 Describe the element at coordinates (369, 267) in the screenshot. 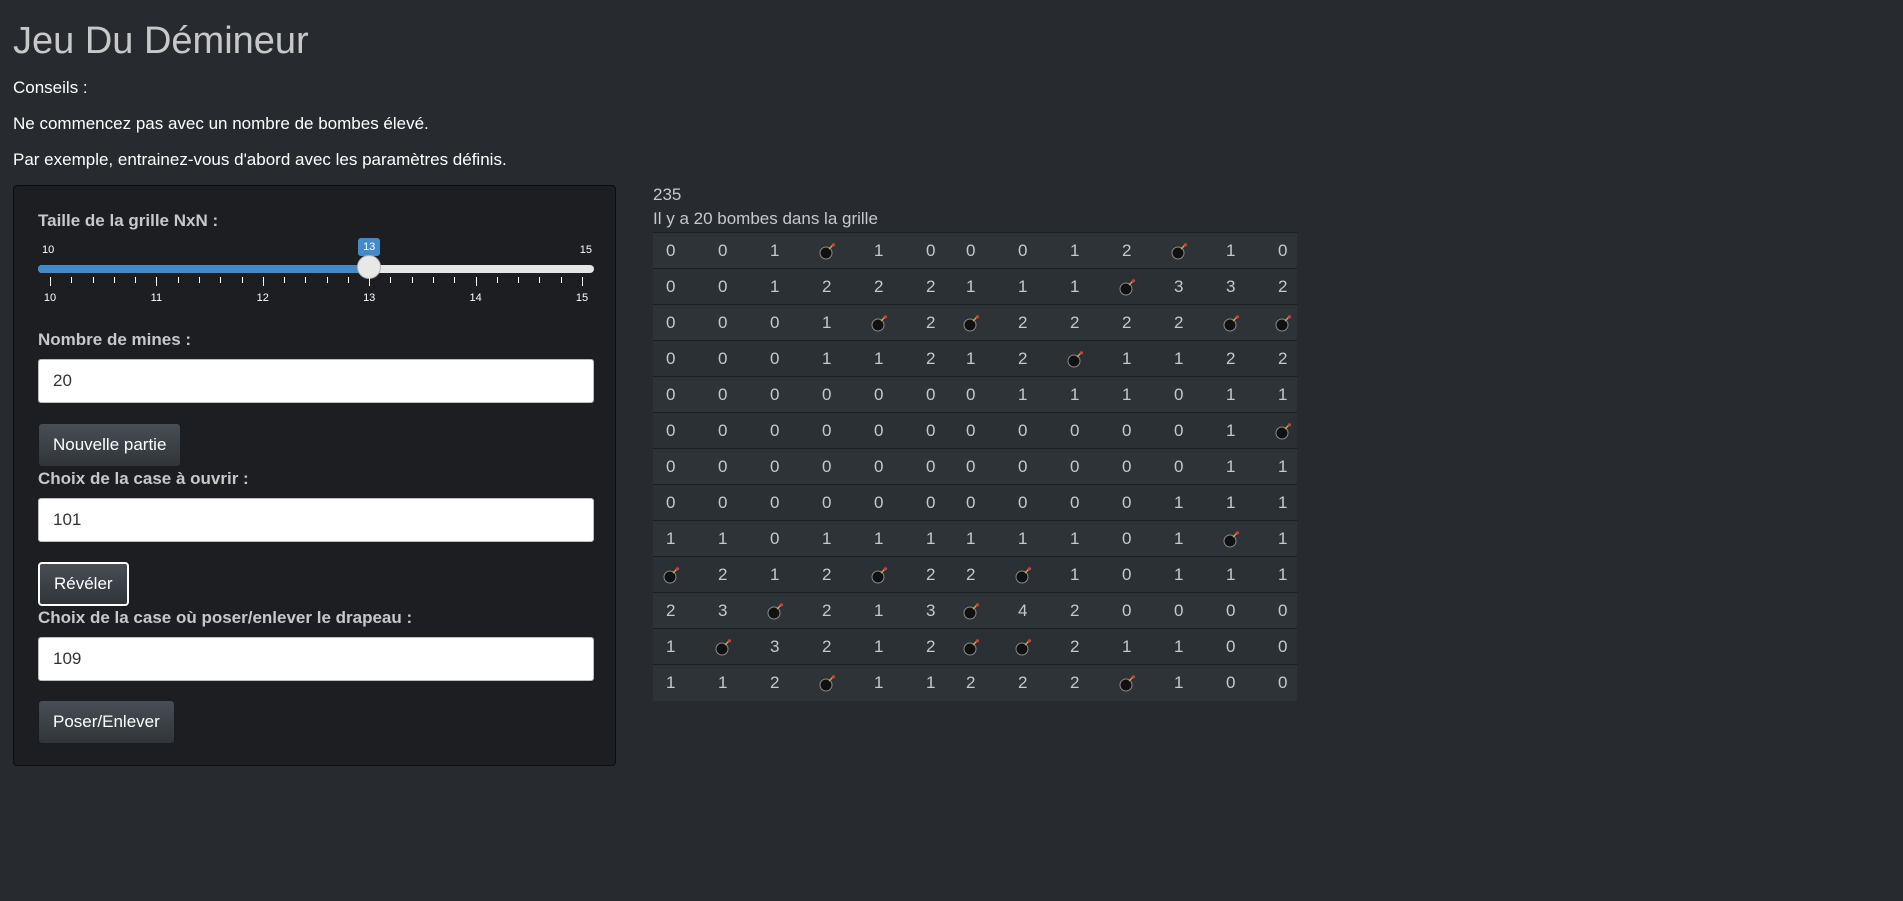

I see `slider-handle` at that location.